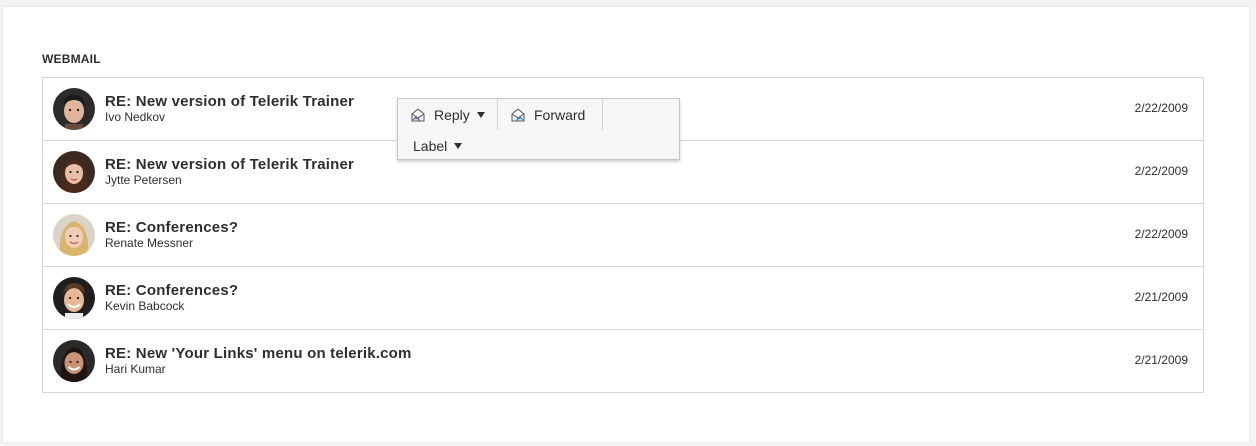 The height and width of the screenshot is (446, 1256). I want to click on forward-button: Forward, so click(550, 114).